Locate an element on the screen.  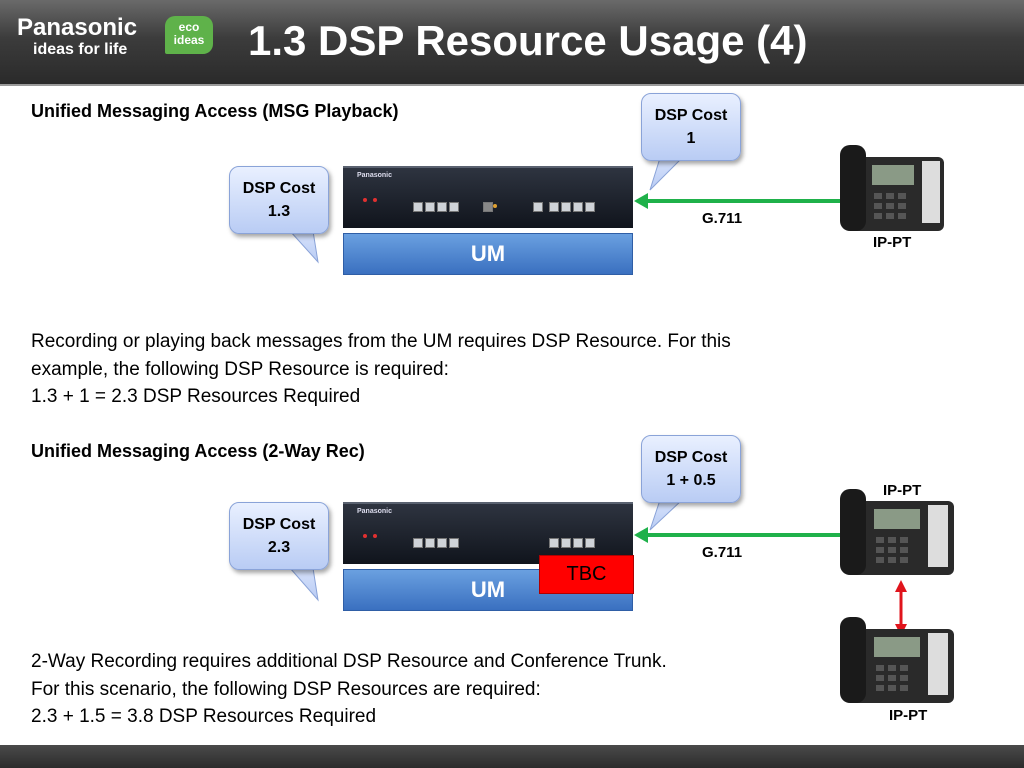
um-device-icon: Panasonic is located at coordinates (488, 197).